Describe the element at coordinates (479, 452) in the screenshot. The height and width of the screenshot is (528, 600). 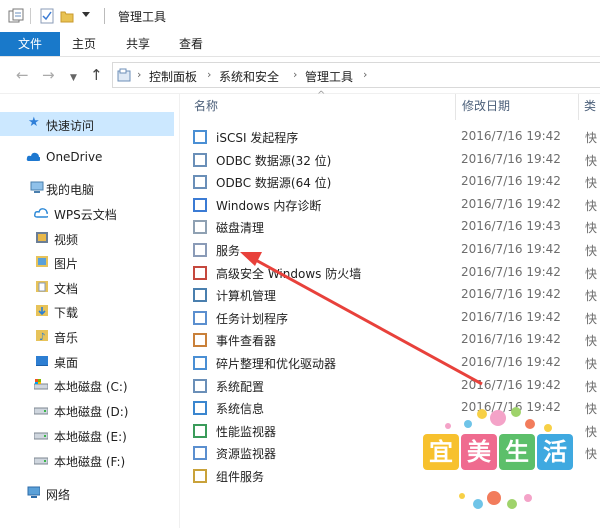
I see `watermark-char: 美` at that location.